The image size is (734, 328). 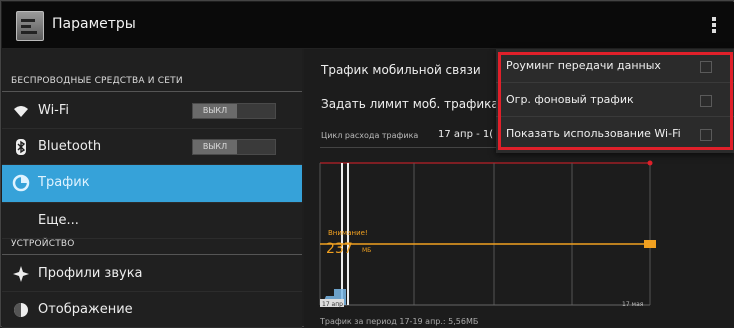 I want to click on wireless-section-header: БЕСПРОВОДНЫЕ СРЕДСТВА И СЕТИ, so click(x=97, y=81).